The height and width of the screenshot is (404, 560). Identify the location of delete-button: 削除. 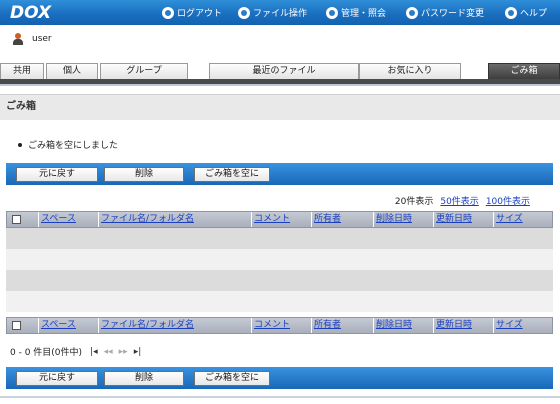
(144, 174).